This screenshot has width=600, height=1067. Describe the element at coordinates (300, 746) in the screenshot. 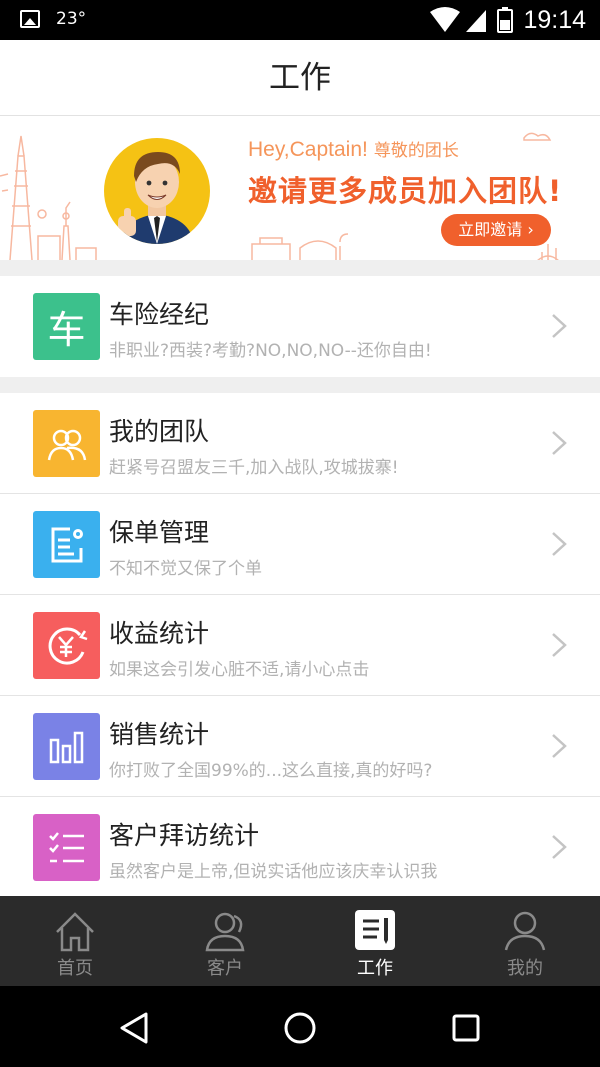

I see `list-item-sales-stats: 销售统计 你打败了全国99%的...这么直接,真的好吗?` at that location.